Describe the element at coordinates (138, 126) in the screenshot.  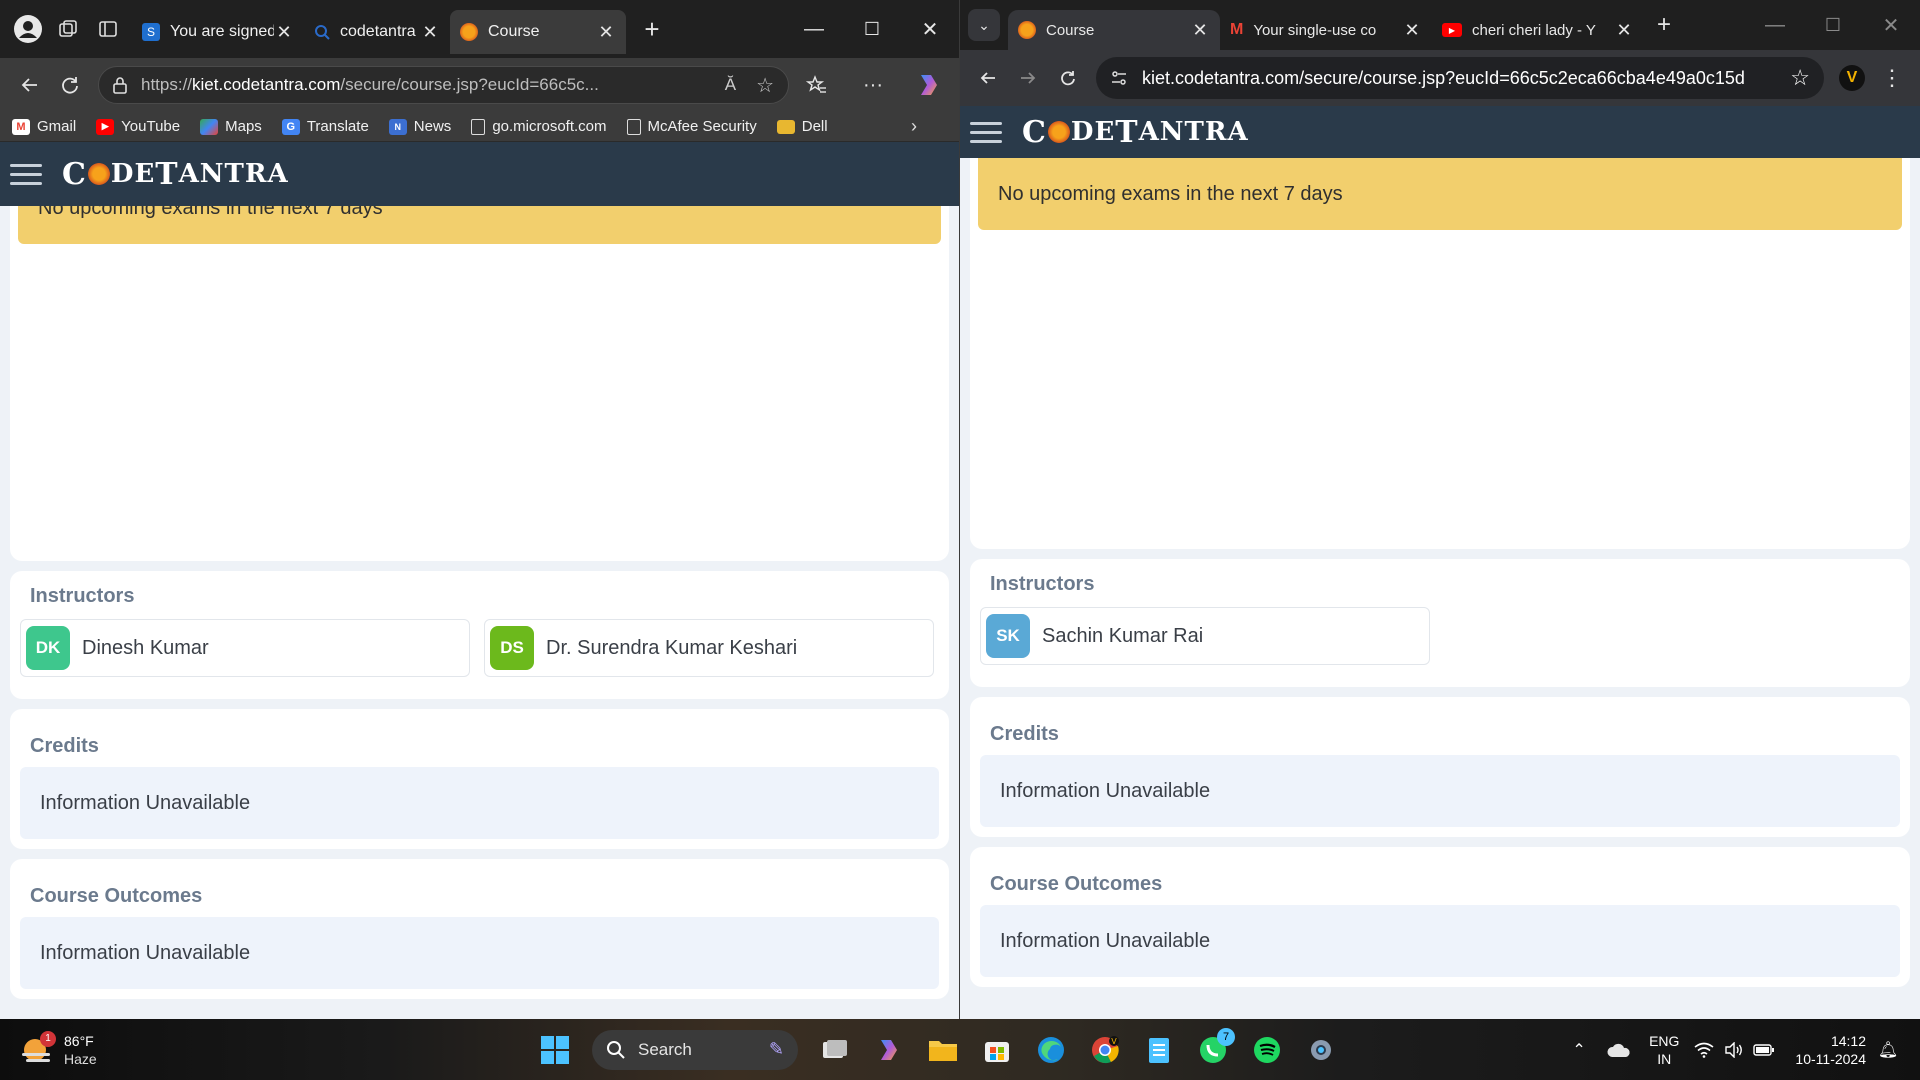
I see `fav-youtube: ▶ YouTube` at that location.